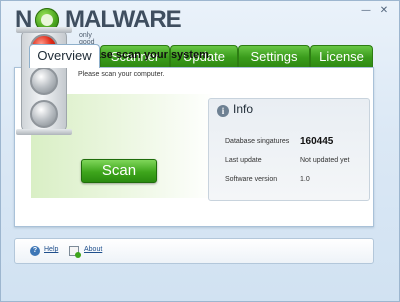 The width and height of the screenshot is (400, 302). I want to click on about-link: About, so click(93, 249).